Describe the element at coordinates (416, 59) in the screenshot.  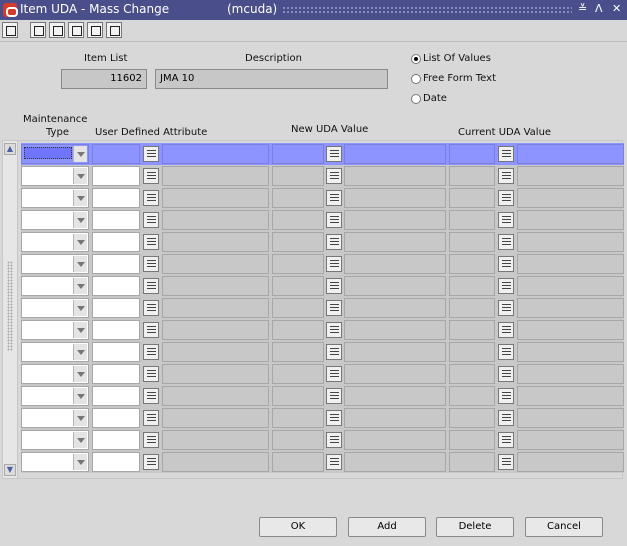
I see `list-of-values-radio` at that location.